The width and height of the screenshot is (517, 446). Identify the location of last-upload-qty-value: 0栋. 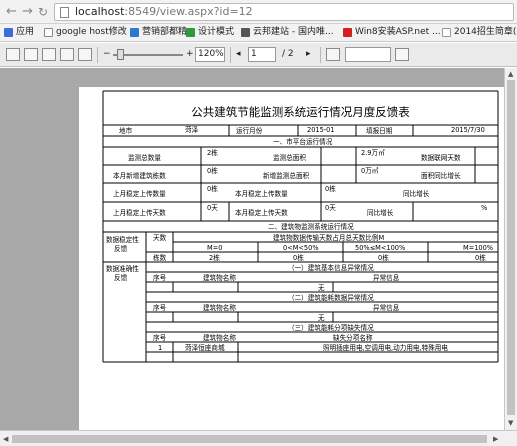
(212, 189).